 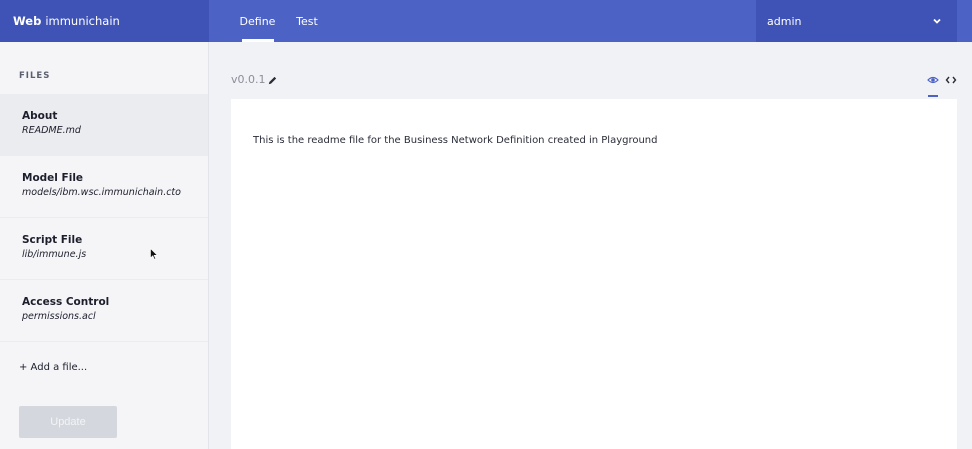 I want to click on files-heading: FILES, so click(x=35, y=76).